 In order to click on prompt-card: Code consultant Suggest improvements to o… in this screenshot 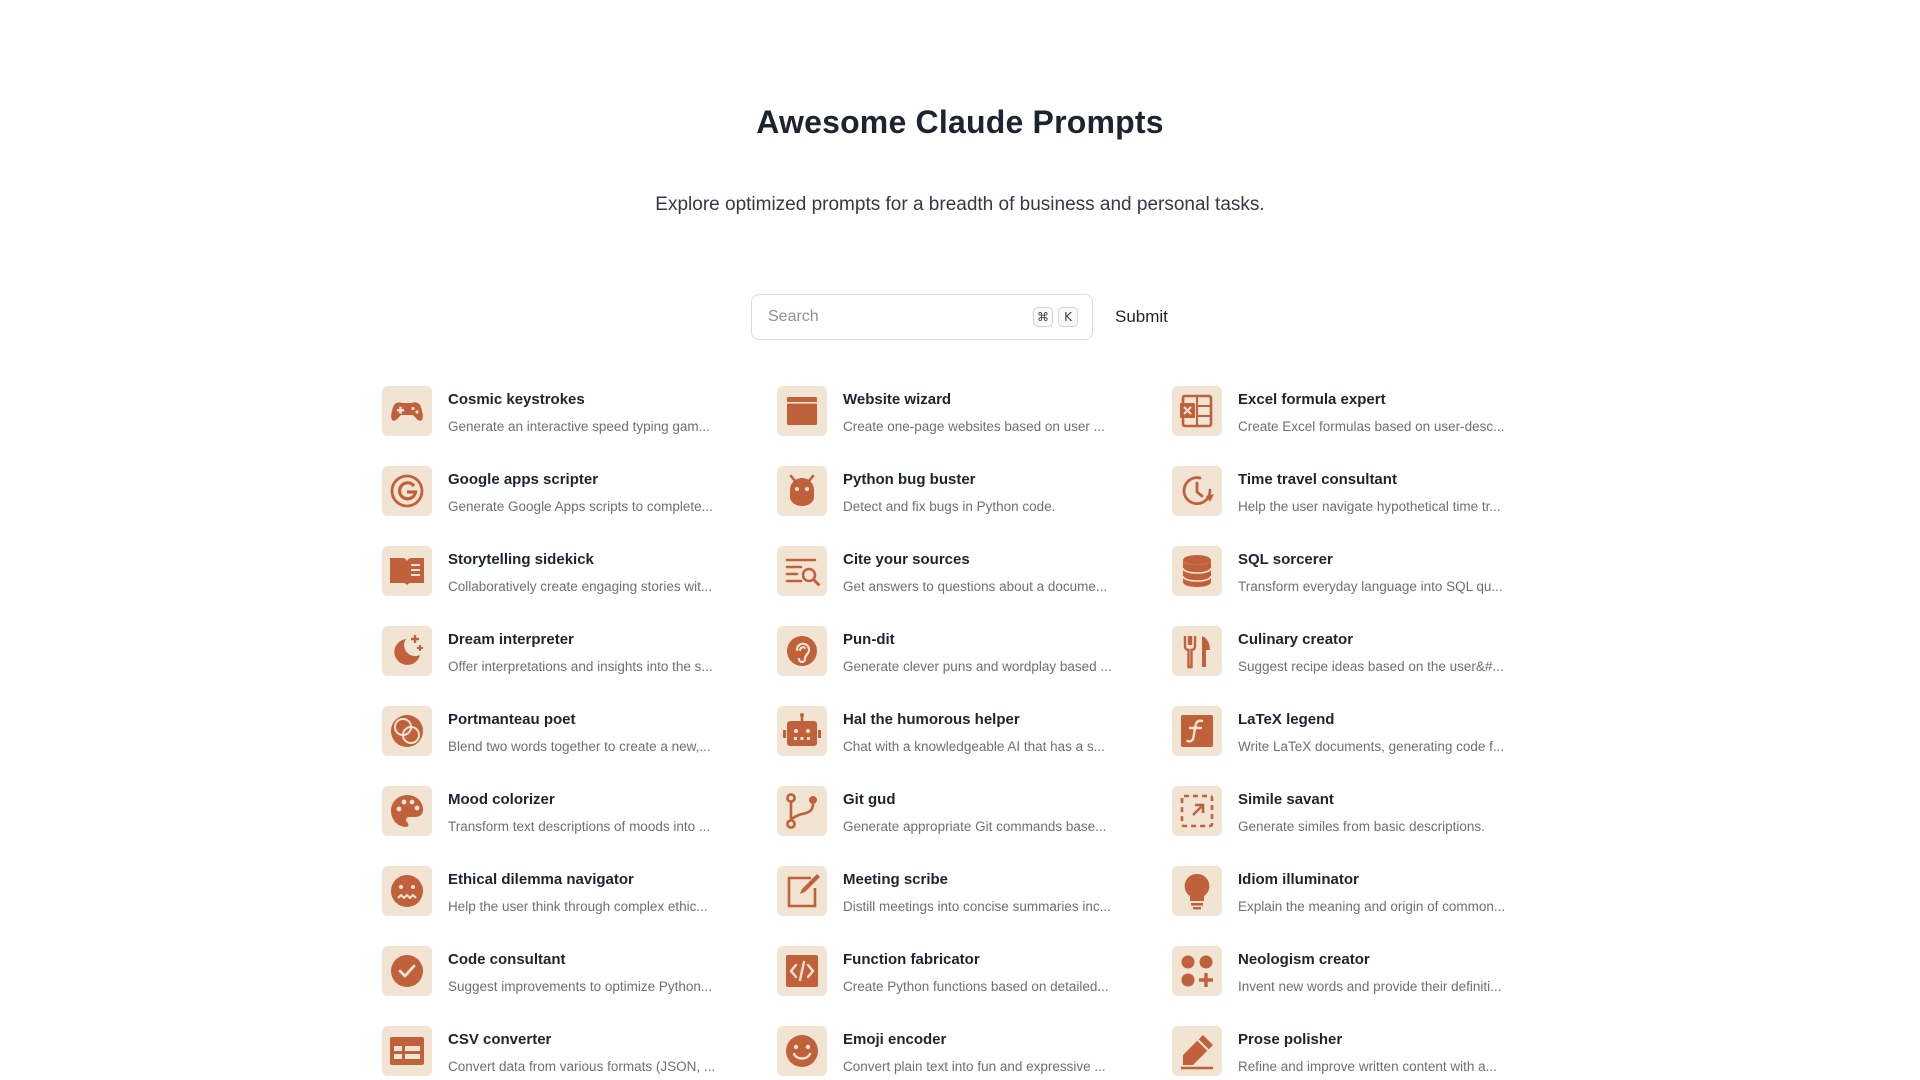, I will do `click(579, 986)`.